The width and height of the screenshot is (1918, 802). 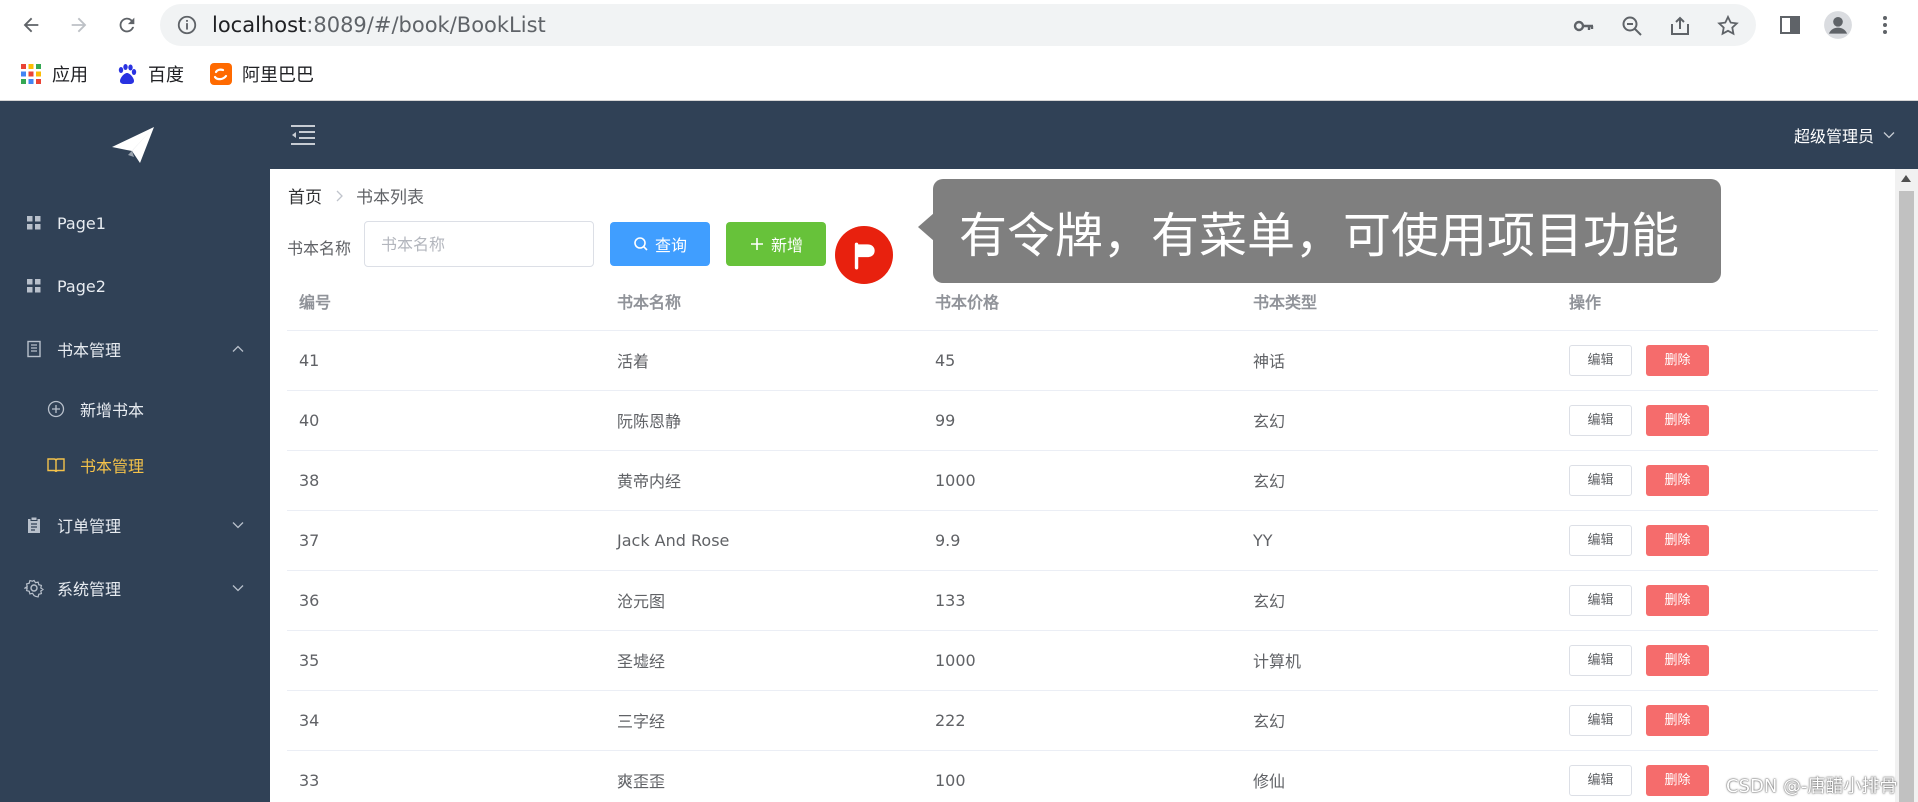 What do you see at coordinates (319, 248) in the screenshot?
I see `search-label: 书本名称` at bounding box center [319, 248].